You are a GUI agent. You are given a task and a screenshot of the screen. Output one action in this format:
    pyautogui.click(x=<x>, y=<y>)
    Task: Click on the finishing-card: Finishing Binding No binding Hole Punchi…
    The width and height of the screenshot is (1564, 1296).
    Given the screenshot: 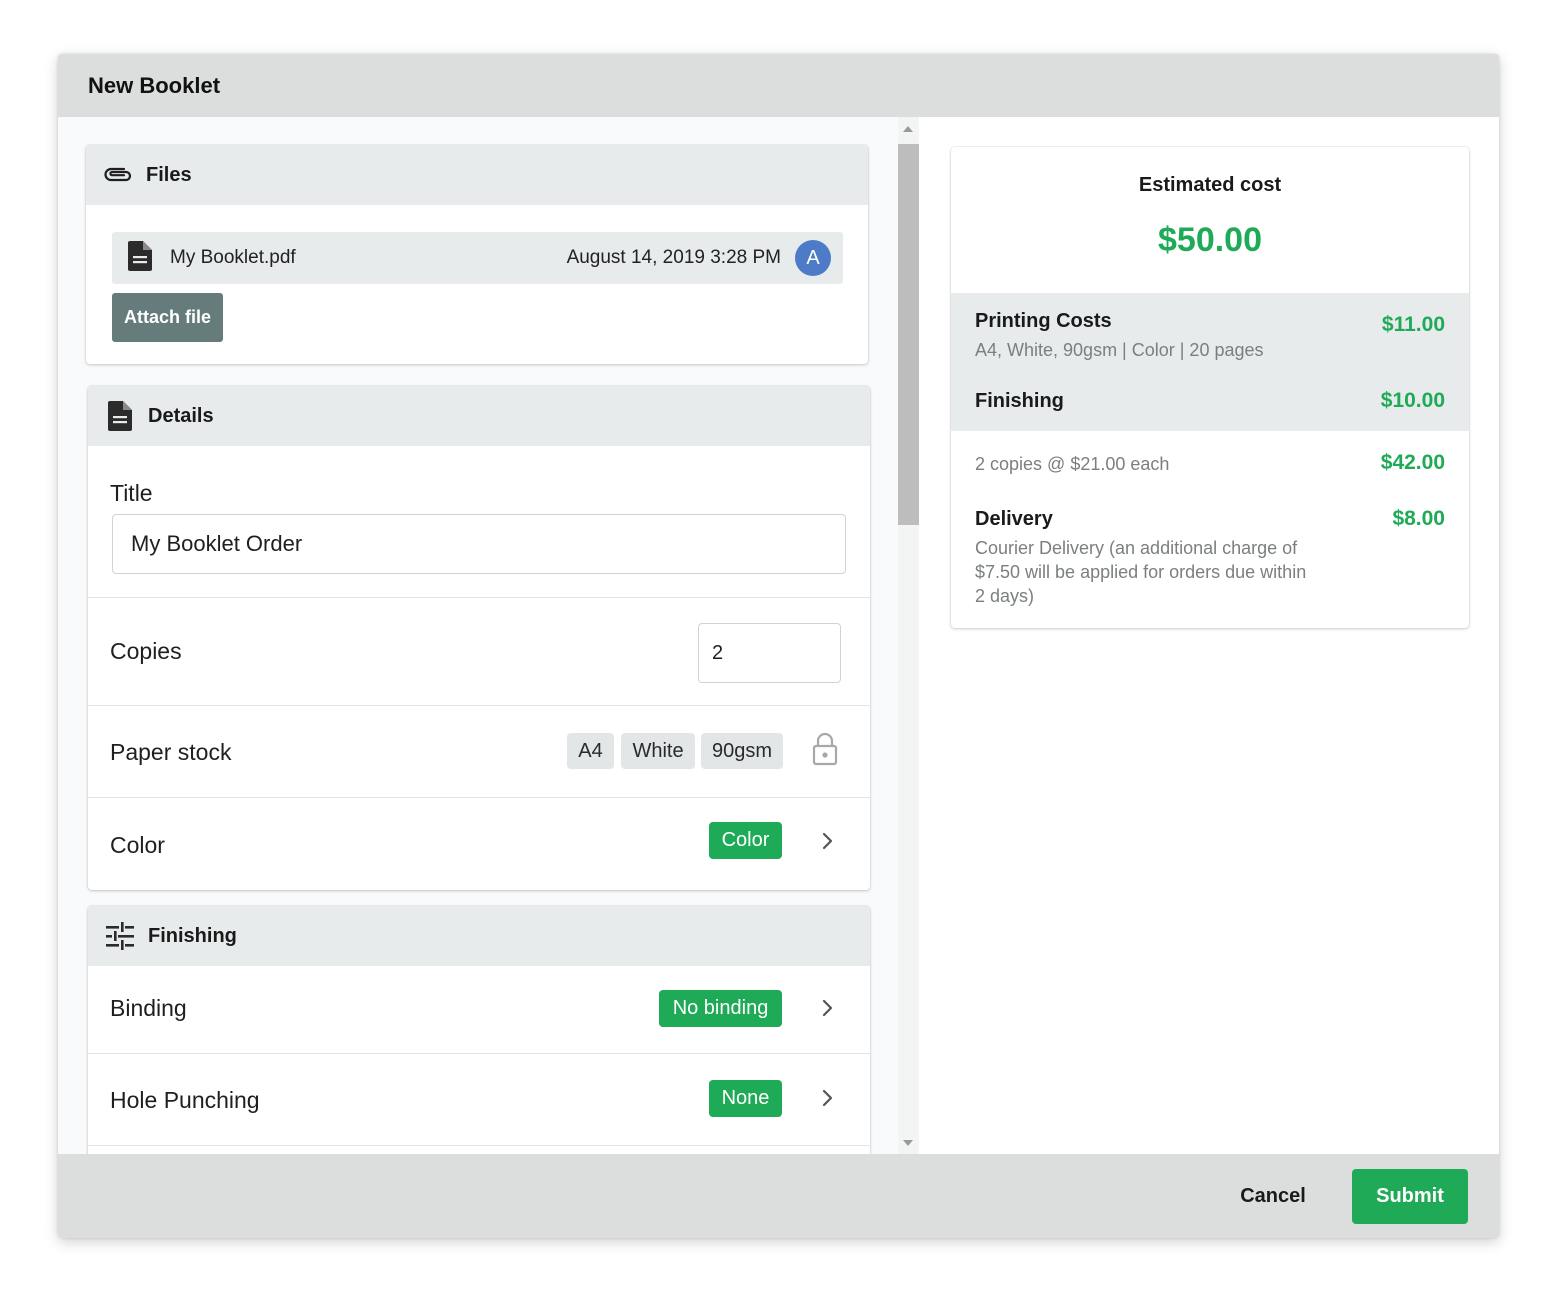 What is the action you would take?
    pyautogui.click(x=479, y=1030)
    